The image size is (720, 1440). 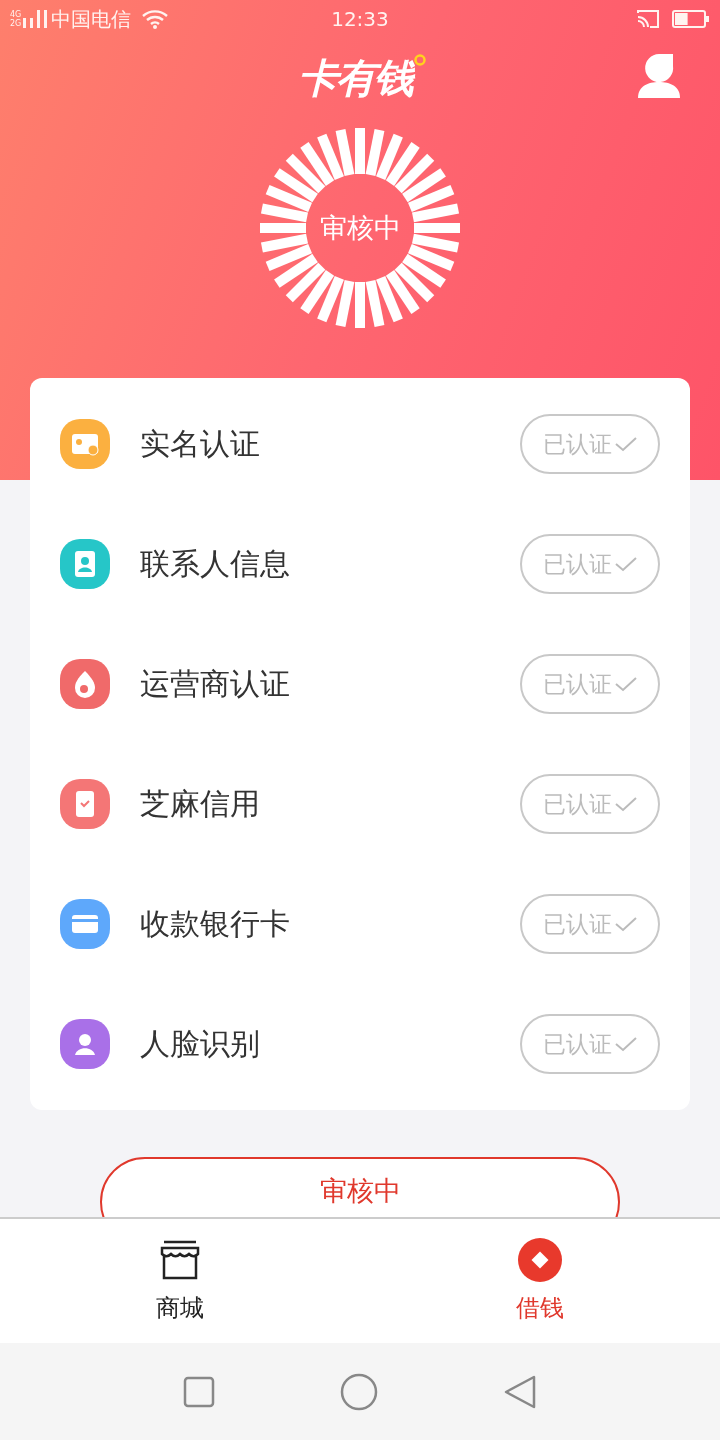 What do you see at coordinates (16, 14) in the screenshot?
I see `network-label: 4G` at bounding box center [16, 14].